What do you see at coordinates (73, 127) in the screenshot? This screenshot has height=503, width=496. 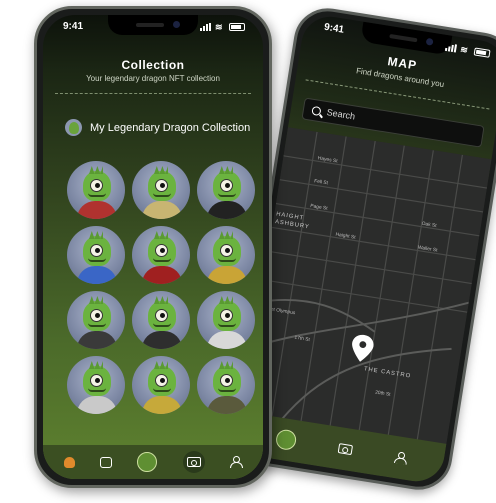 I see `collection-avatar` at bounding box center [73, 127].